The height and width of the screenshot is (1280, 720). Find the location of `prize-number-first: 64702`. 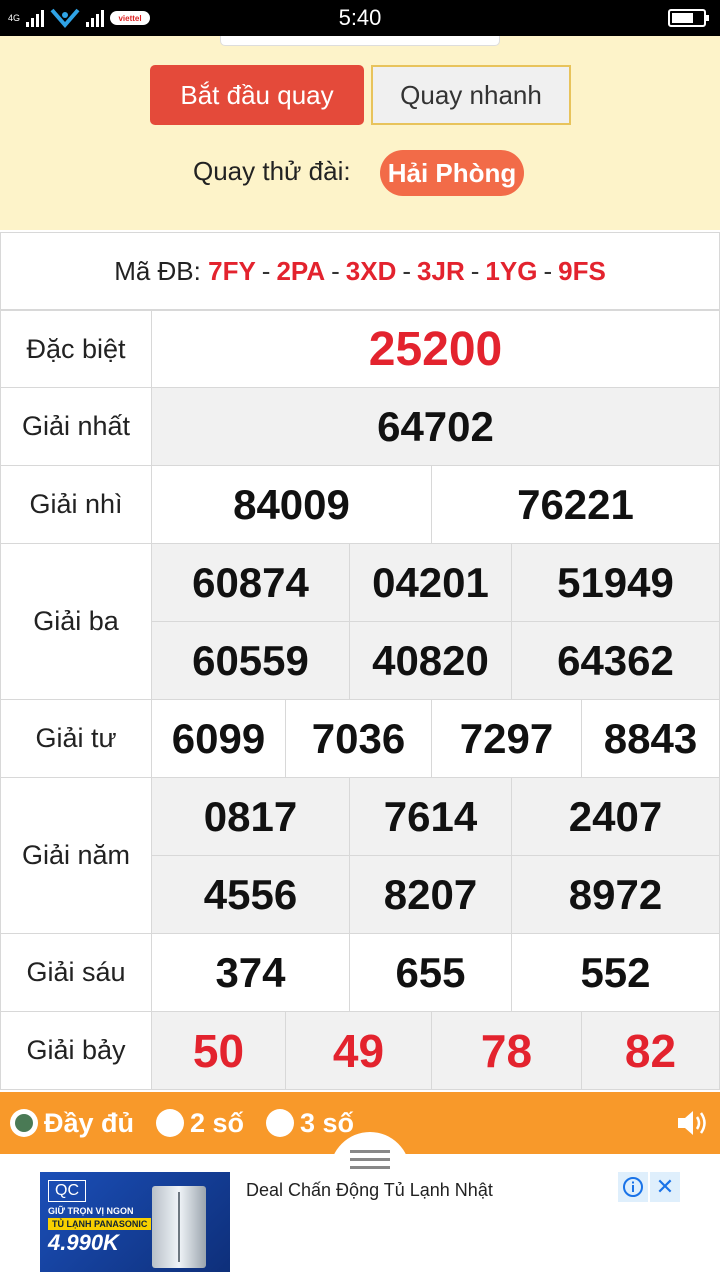

prize-number-first: 64702 is located at coordinates (435, 426).